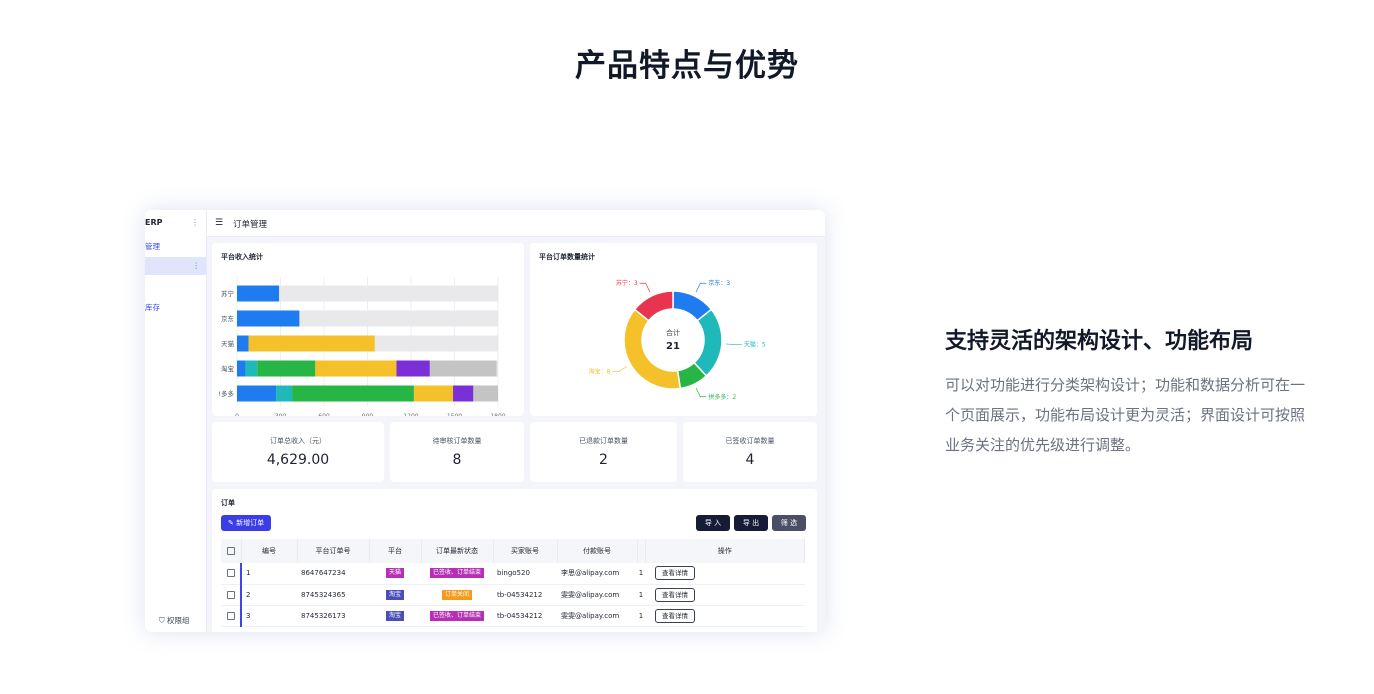 This screenshot has width=1374, height=694. What do you see at coordinates (298, 441) in the screenshot?
I see `stat-label: 订单总收入（元）` at bounding box center [298, 441].